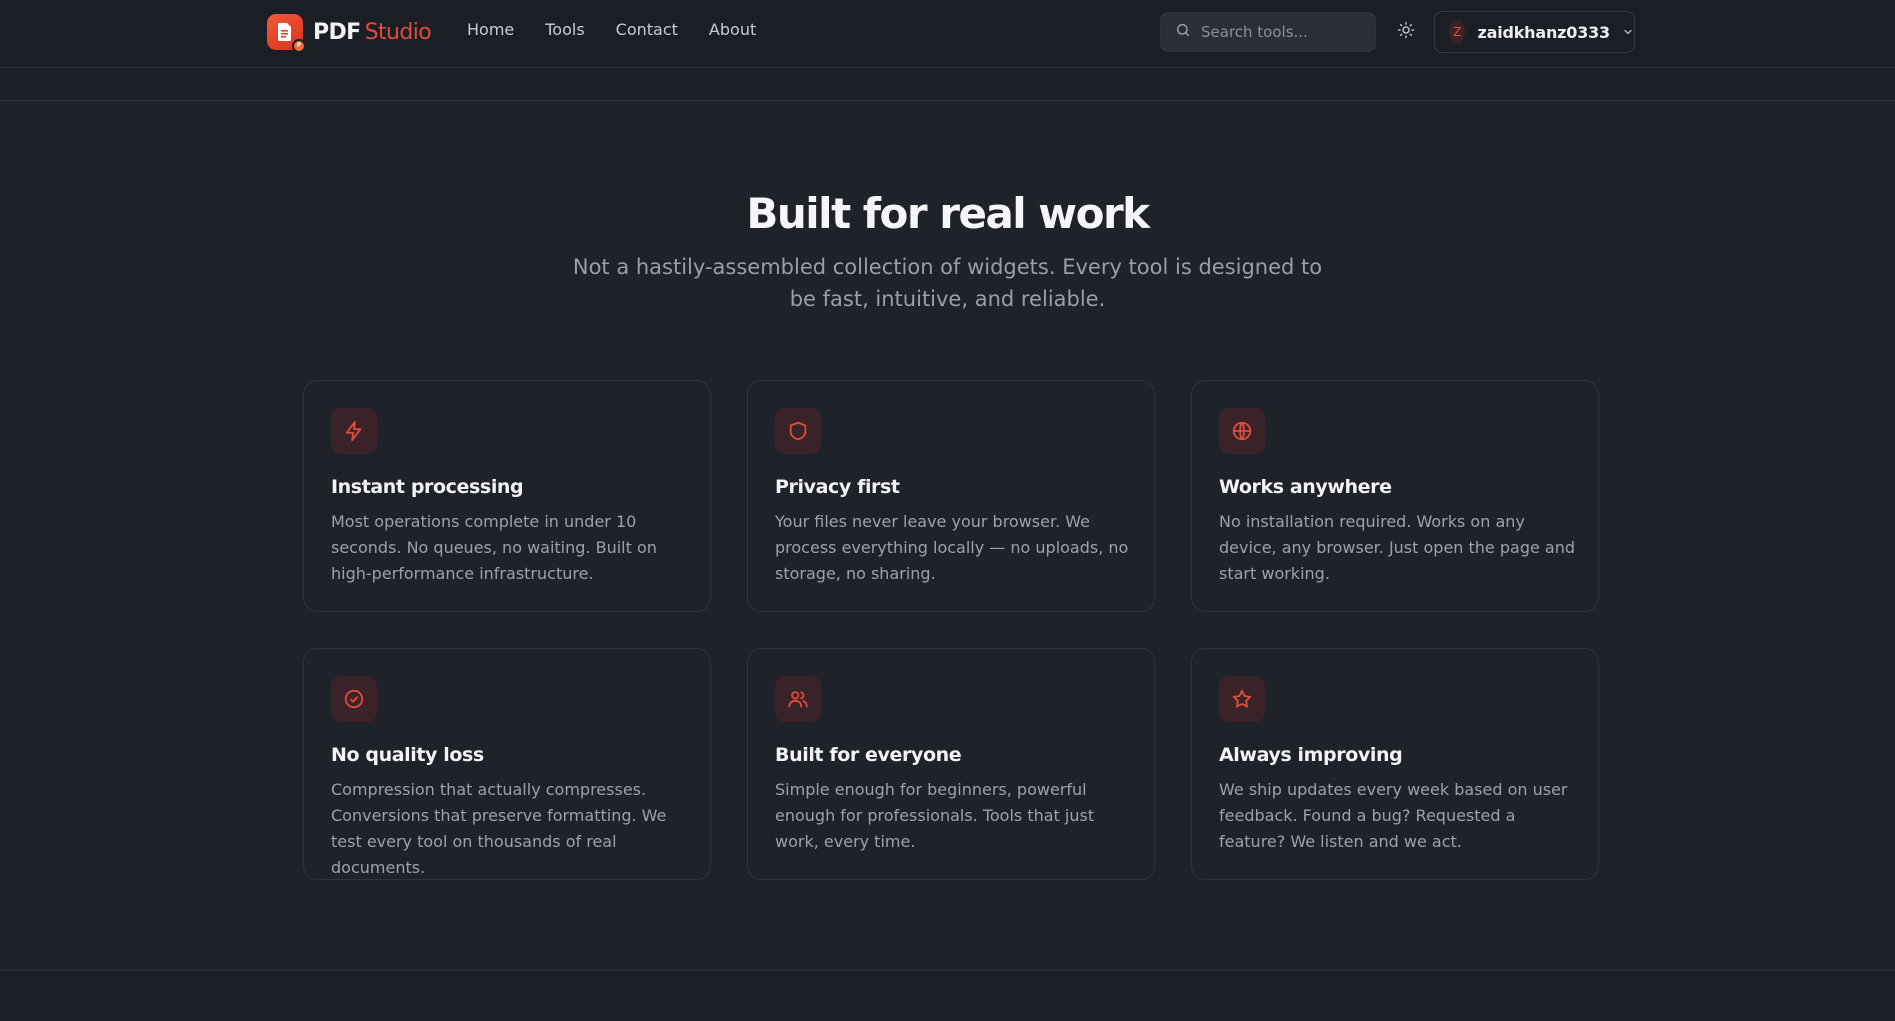 The width and height of the screenshot is (1895, 1021). What do you see at coordinates (427, 487) in the screenshot?
I see `feature-title: Instant processing` at bounding box center [427, 487].